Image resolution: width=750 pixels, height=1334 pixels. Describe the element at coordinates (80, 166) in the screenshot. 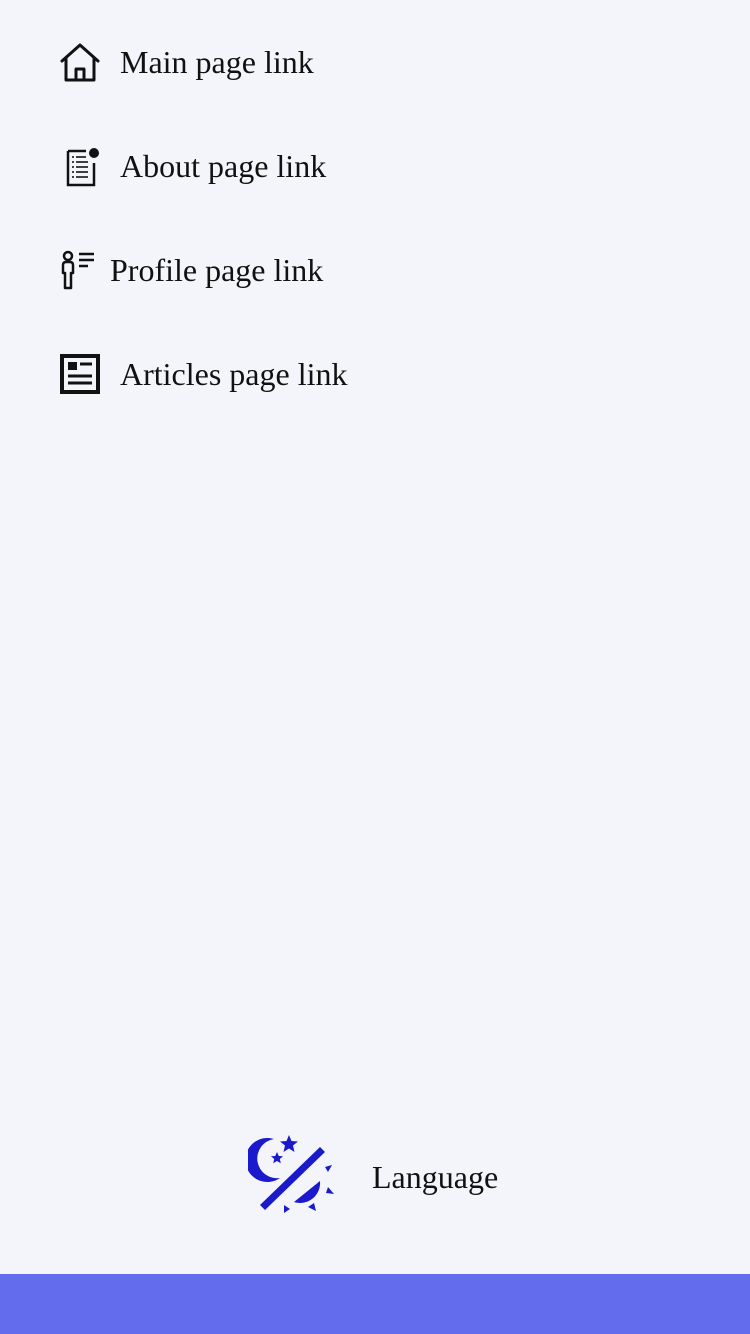

I see `about-document-icon` at that location.